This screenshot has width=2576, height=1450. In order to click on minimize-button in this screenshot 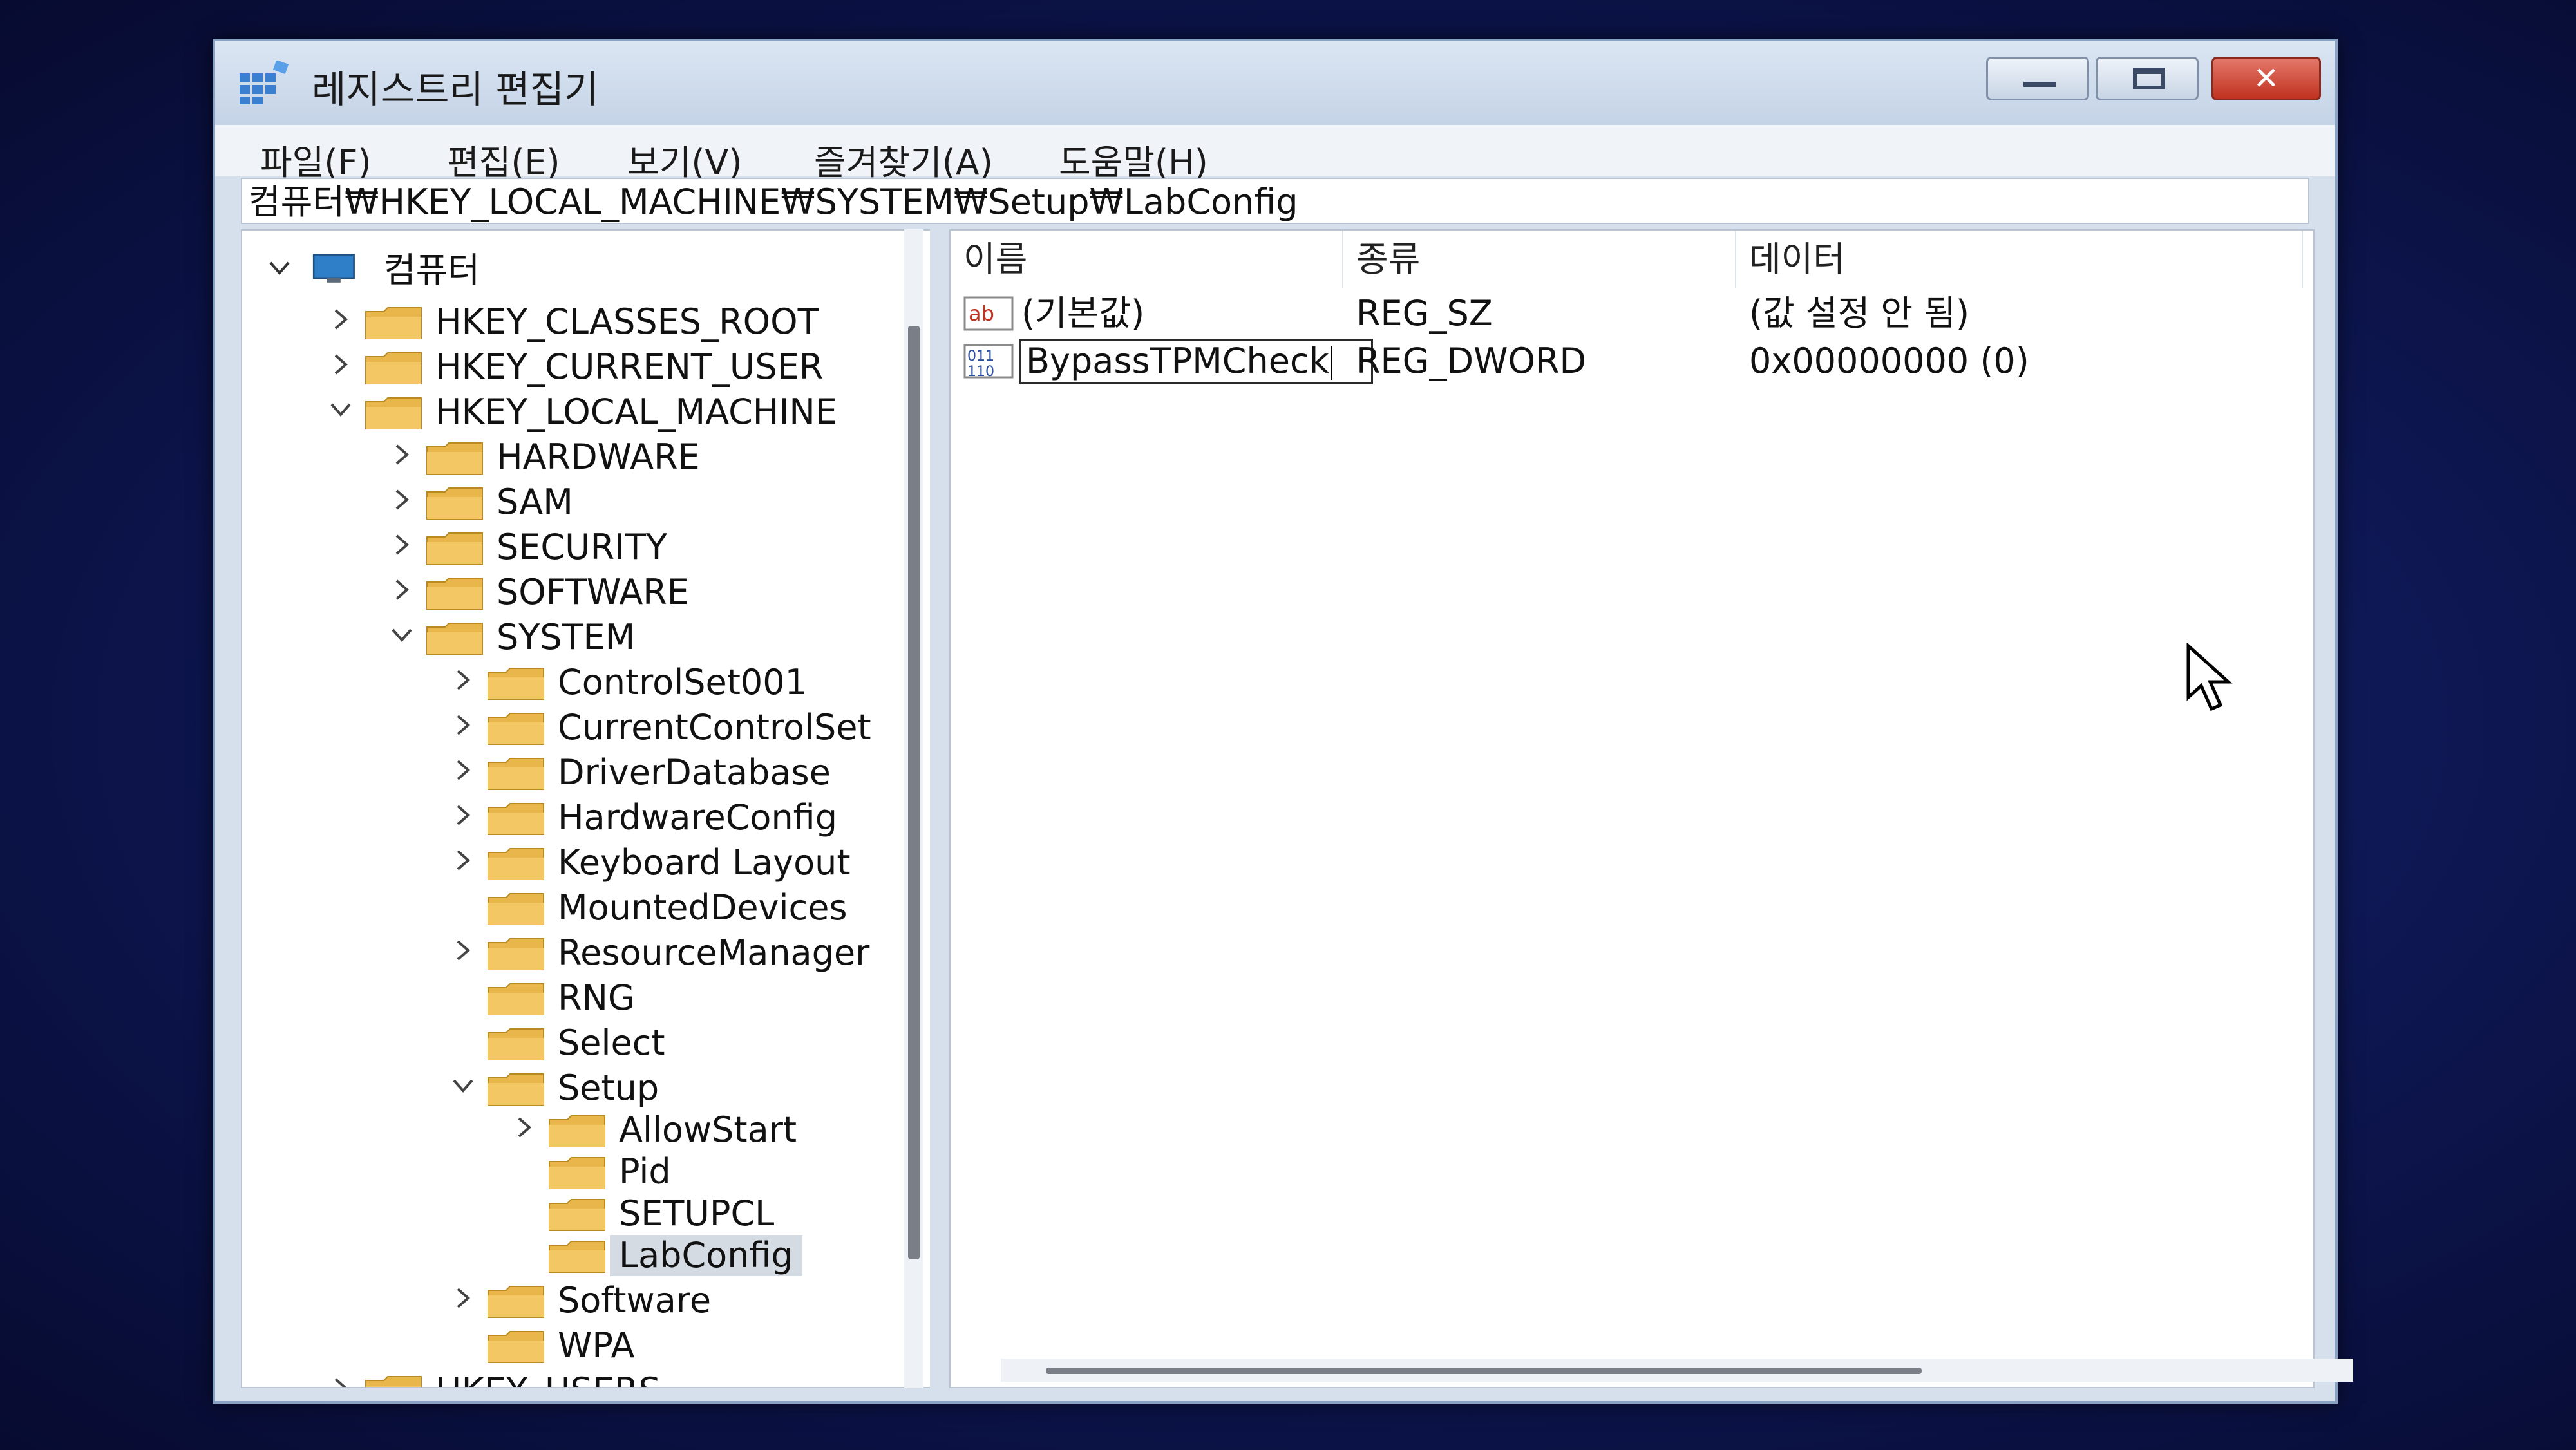, I will do `click(2037, 78)`.